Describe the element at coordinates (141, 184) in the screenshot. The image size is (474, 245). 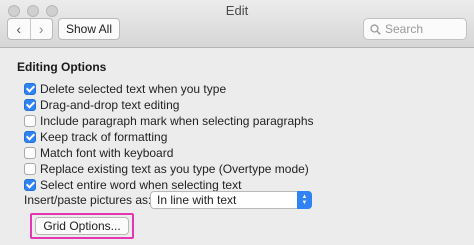
I see `option-label: Select entire word when selecting text` at that location.